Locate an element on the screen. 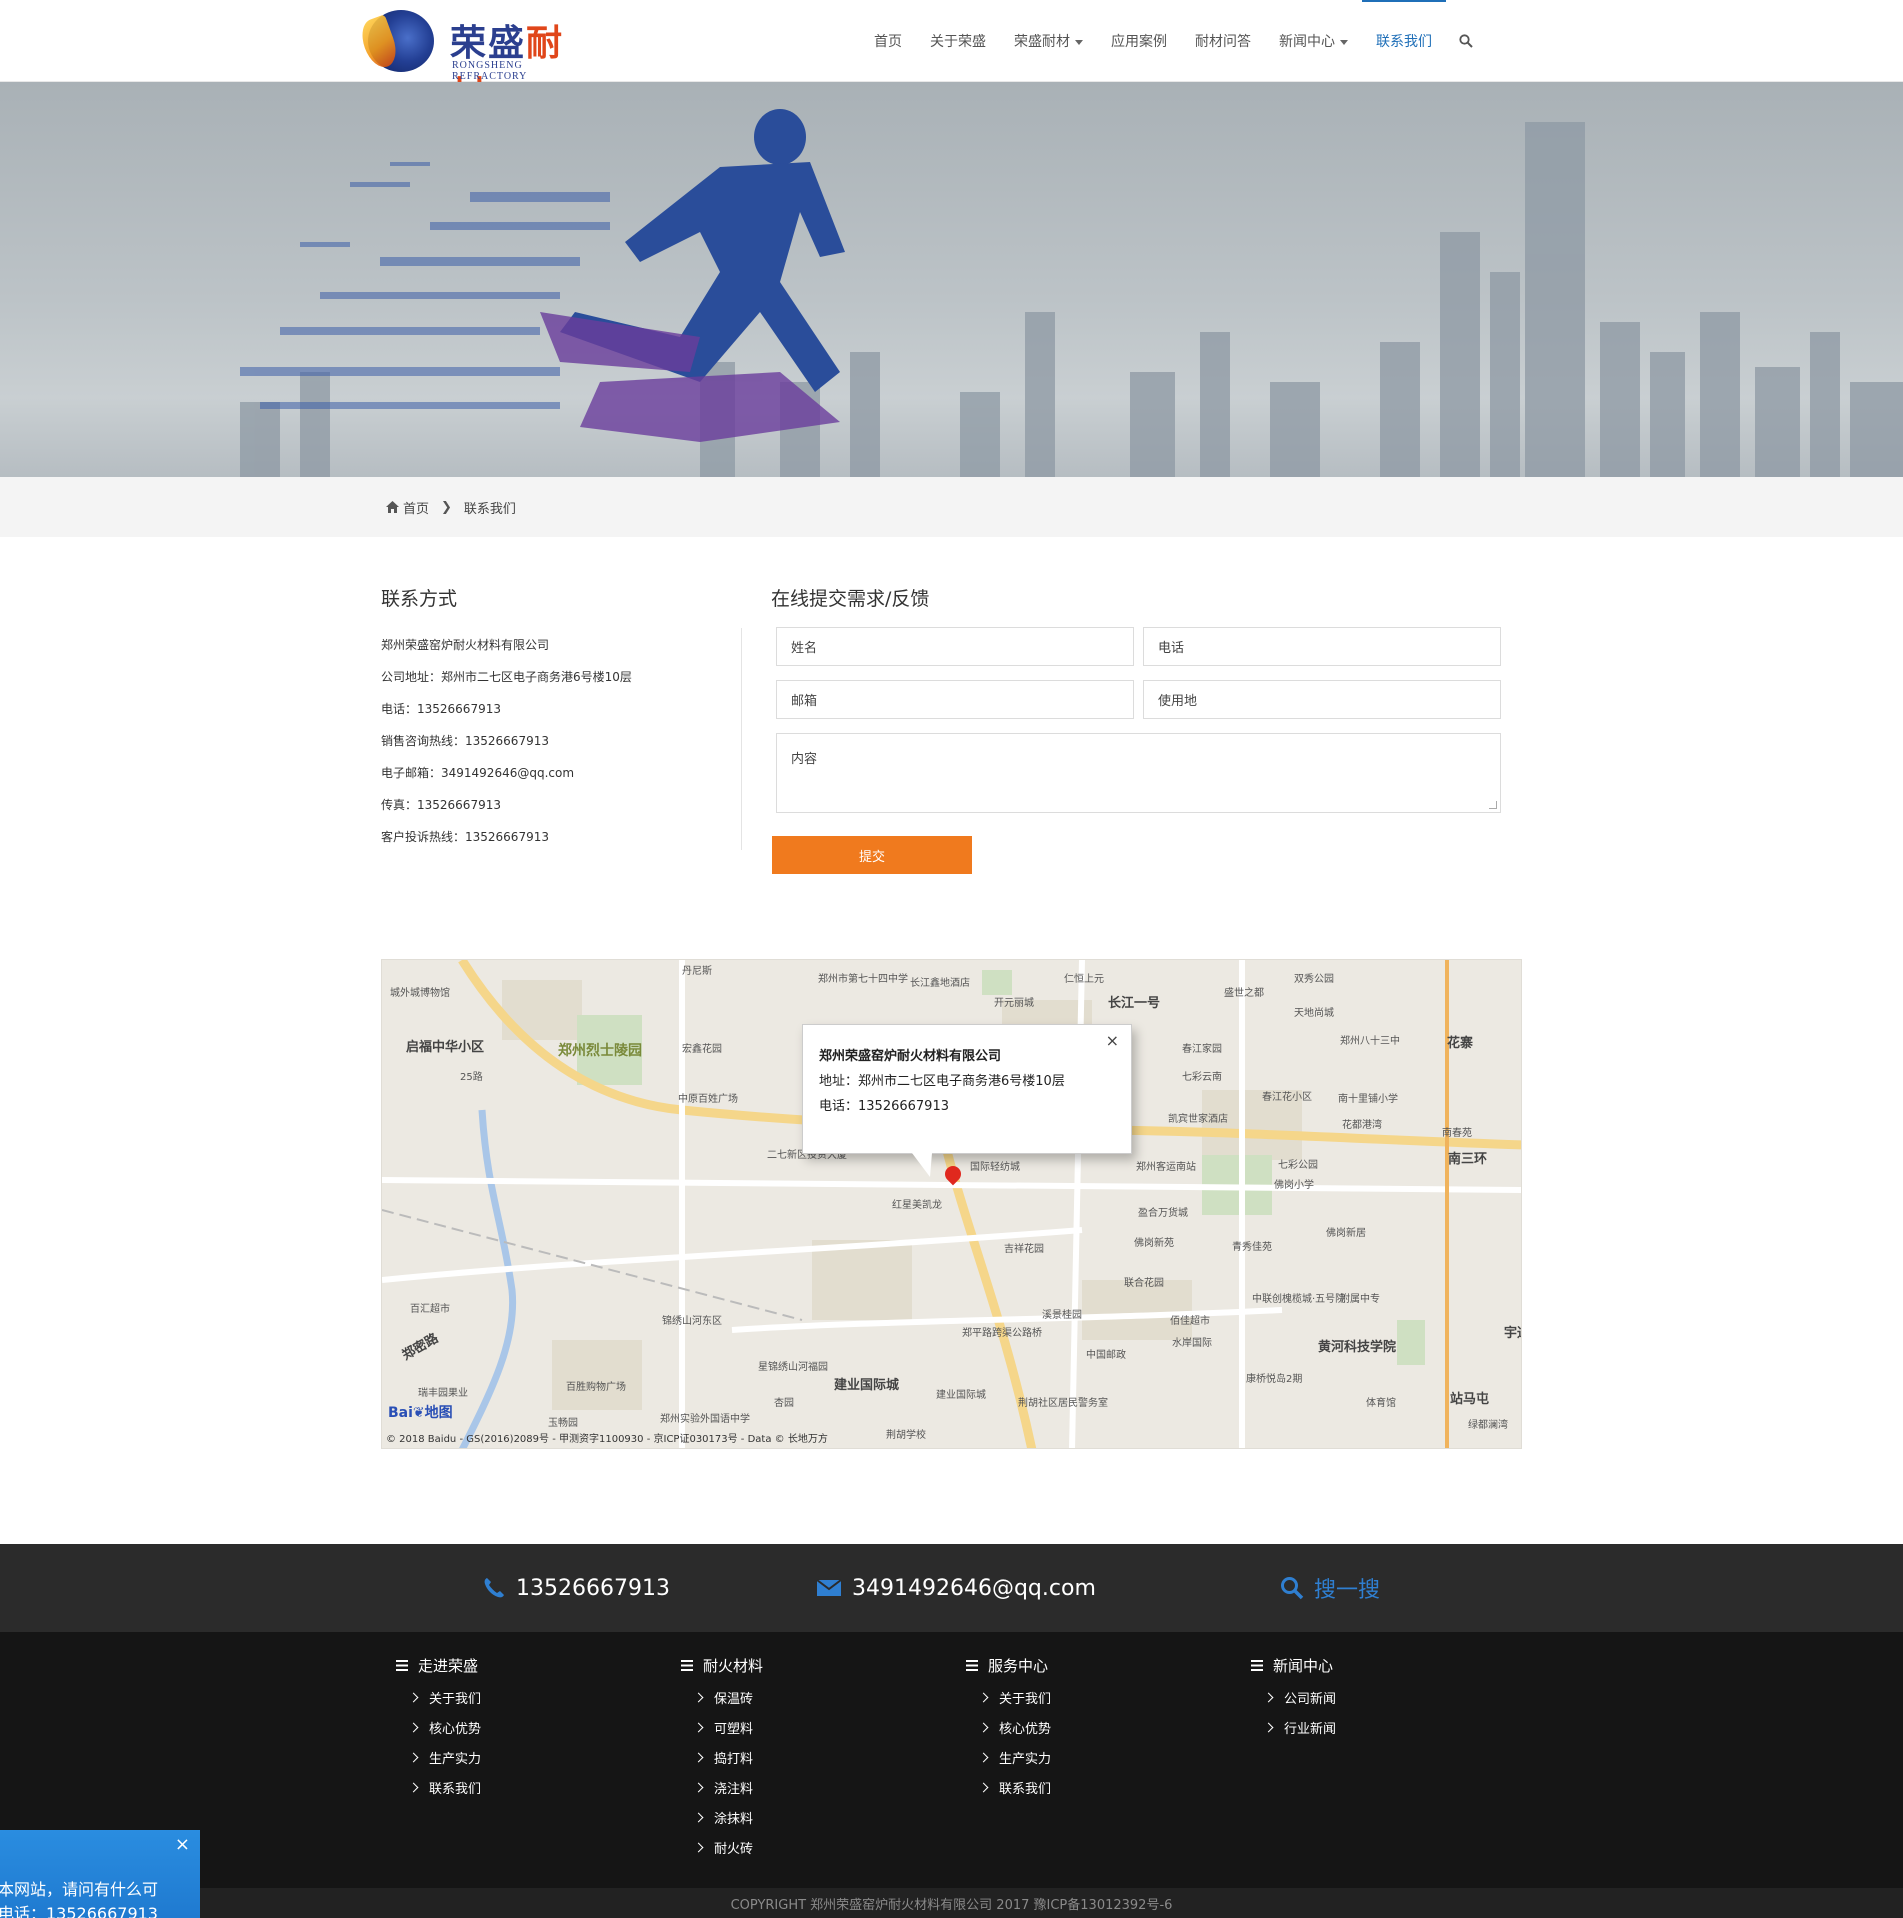  map-label: 郑州客运南站 is located at coordinates (1166, 1167).